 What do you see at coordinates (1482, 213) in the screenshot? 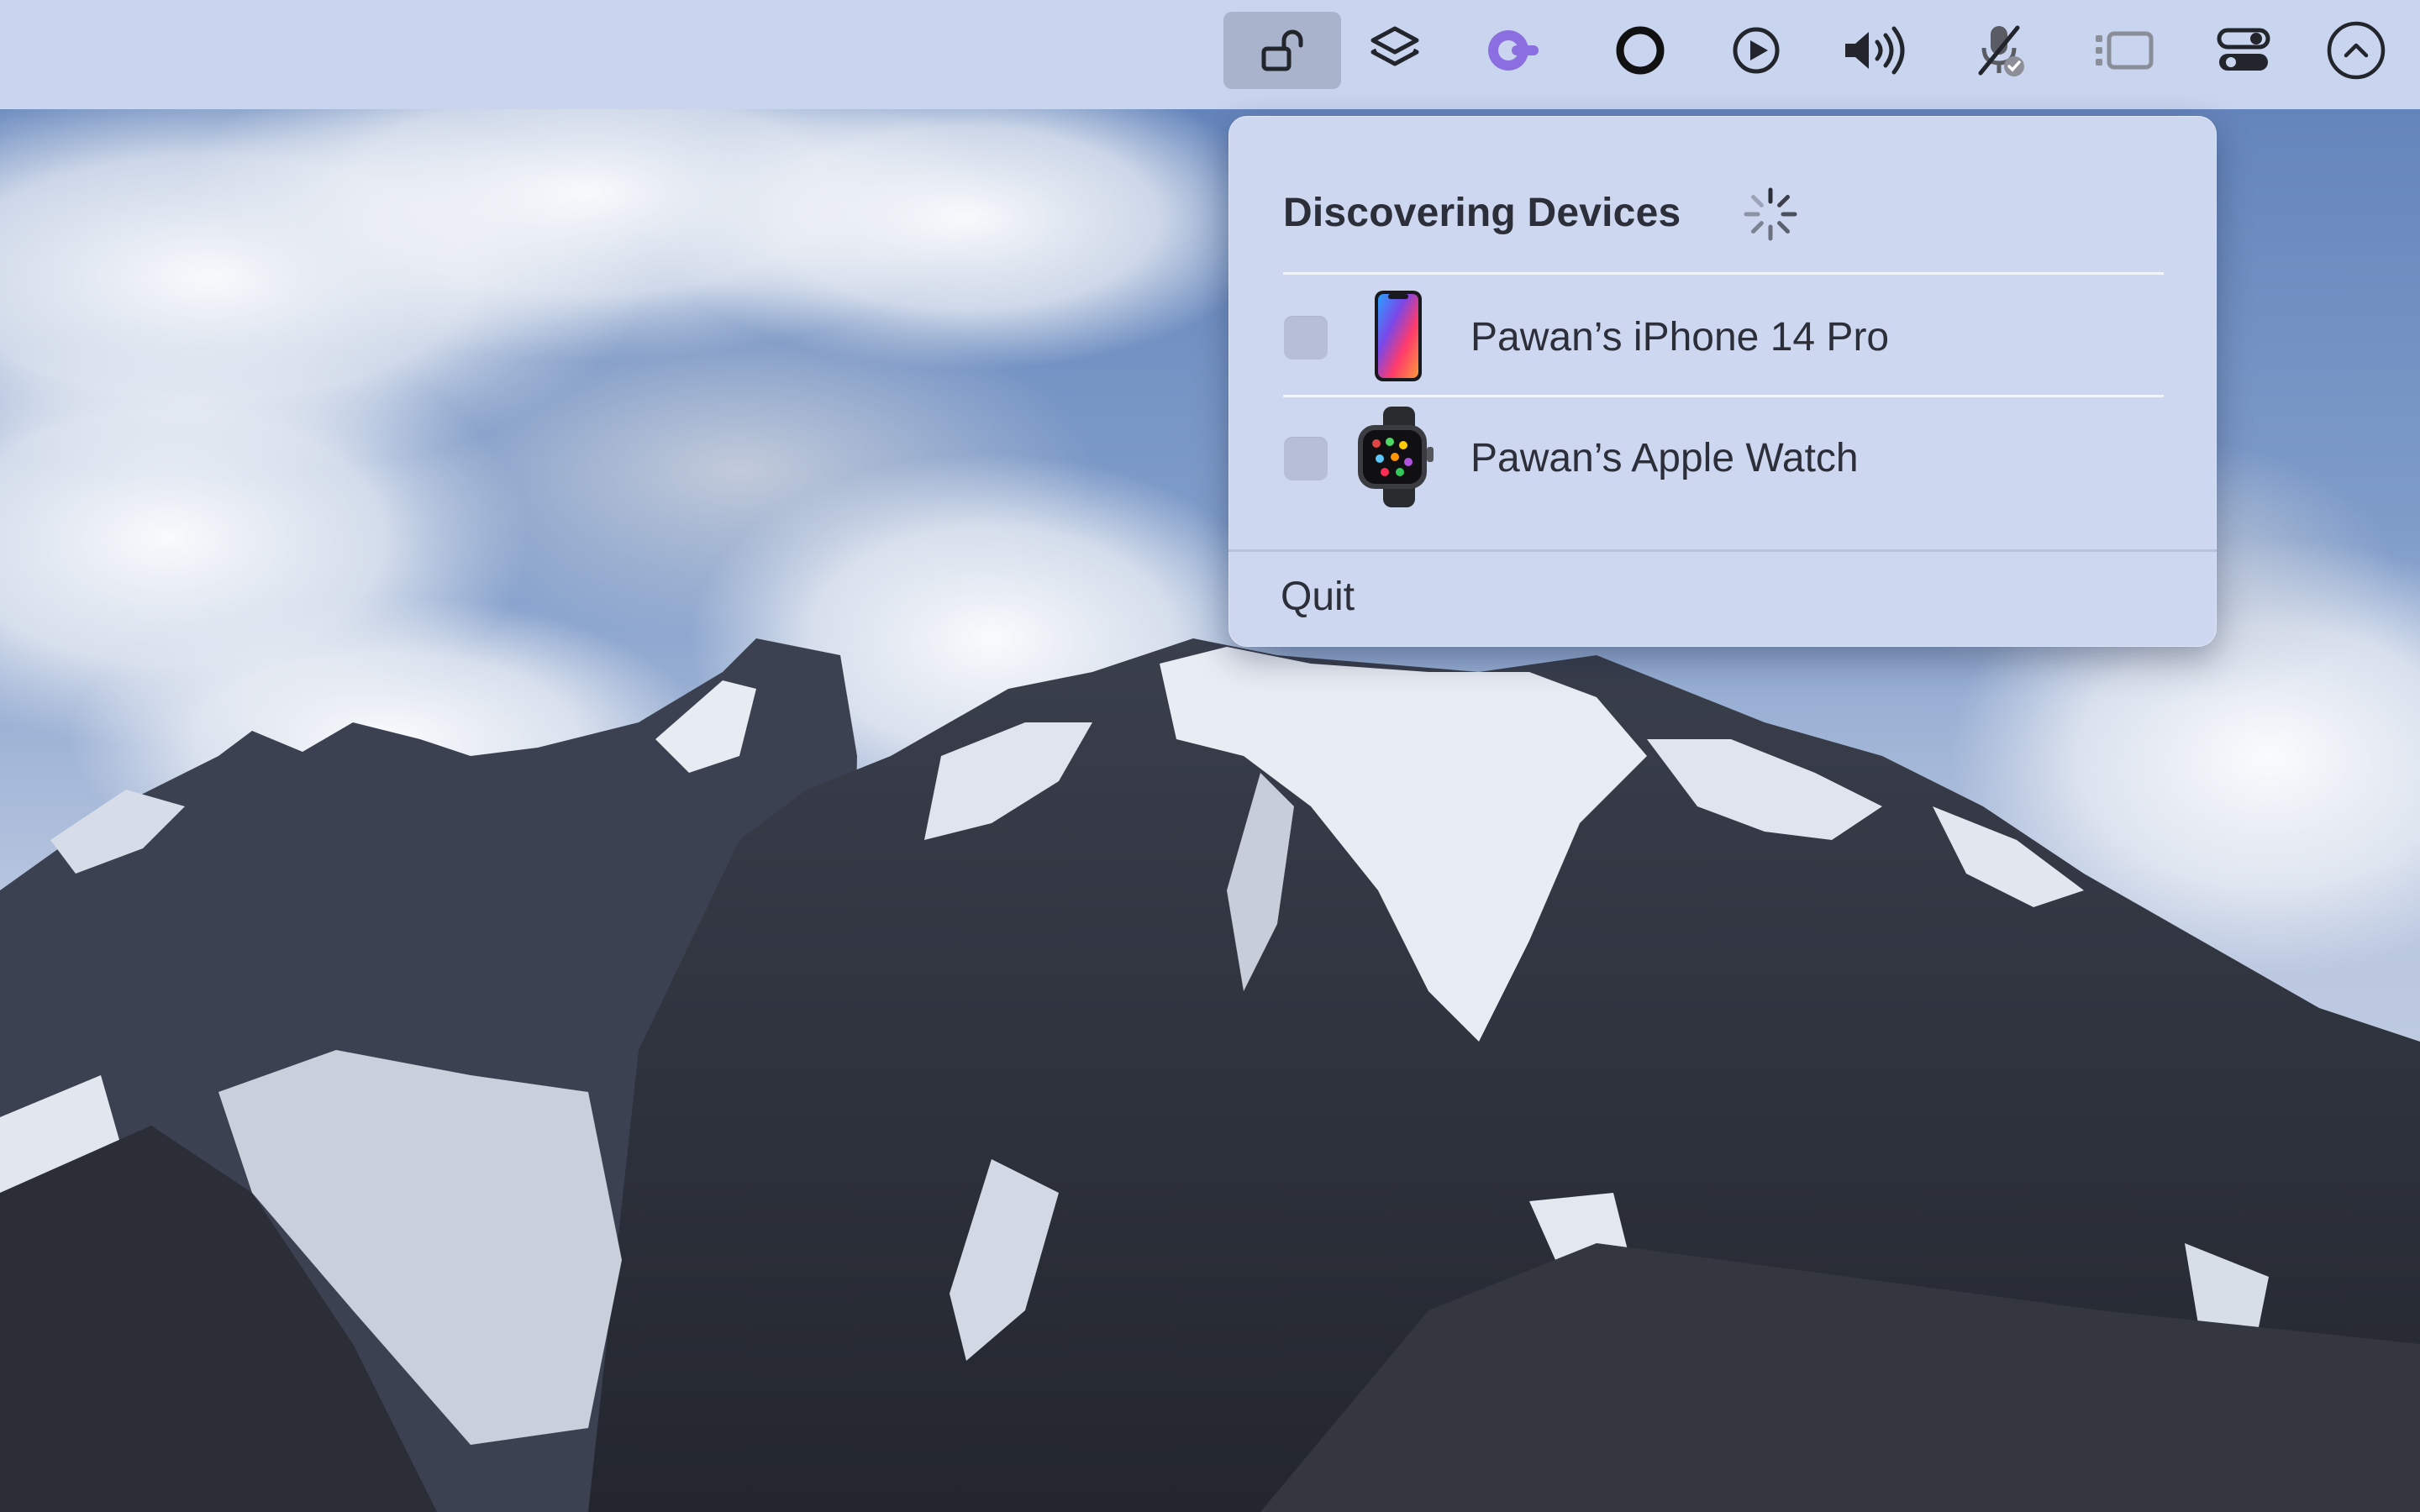
I see `panel-title: Discovering Devices` at bounding box center [1482, 213].